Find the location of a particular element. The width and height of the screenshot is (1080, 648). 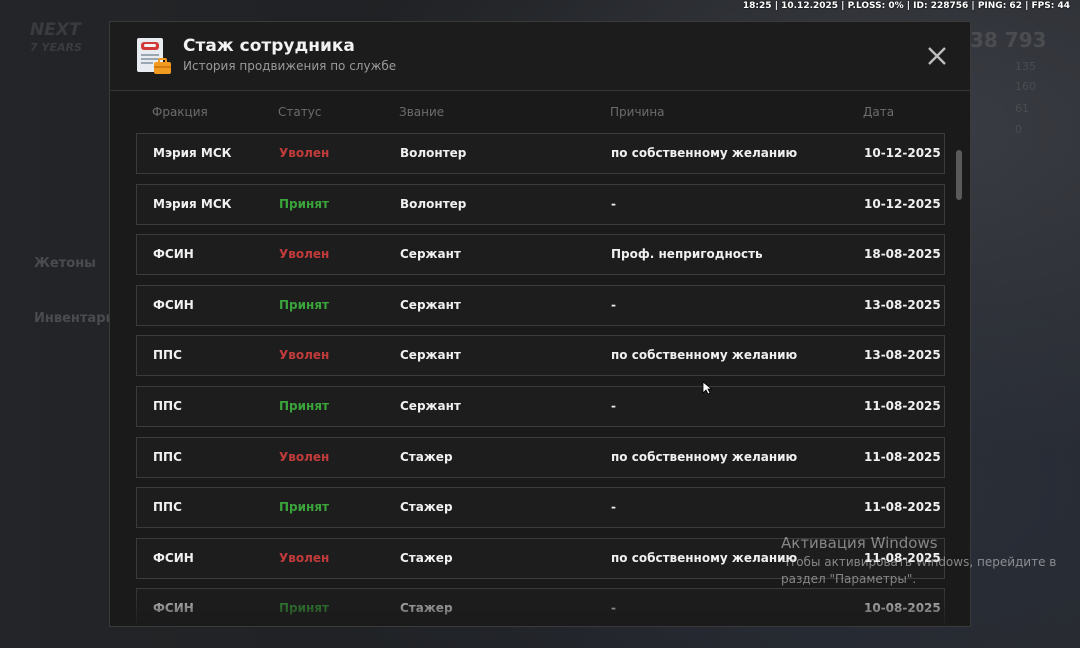

background-logo: NEXT 7 YEARS is located at coordinates (56, 39).